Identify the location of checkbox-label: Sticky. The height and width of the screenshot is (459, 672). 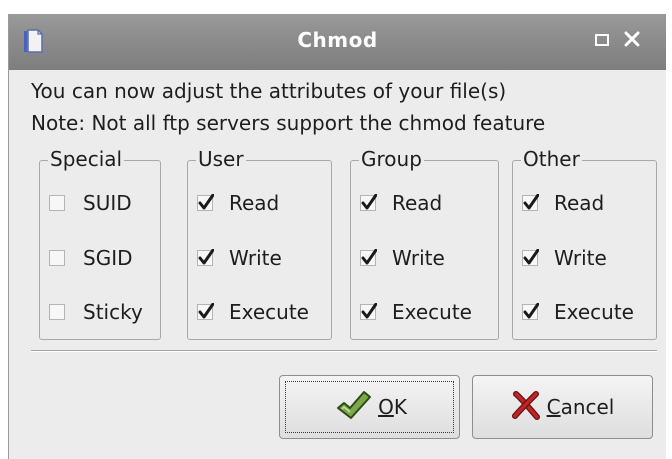
(113, 312).